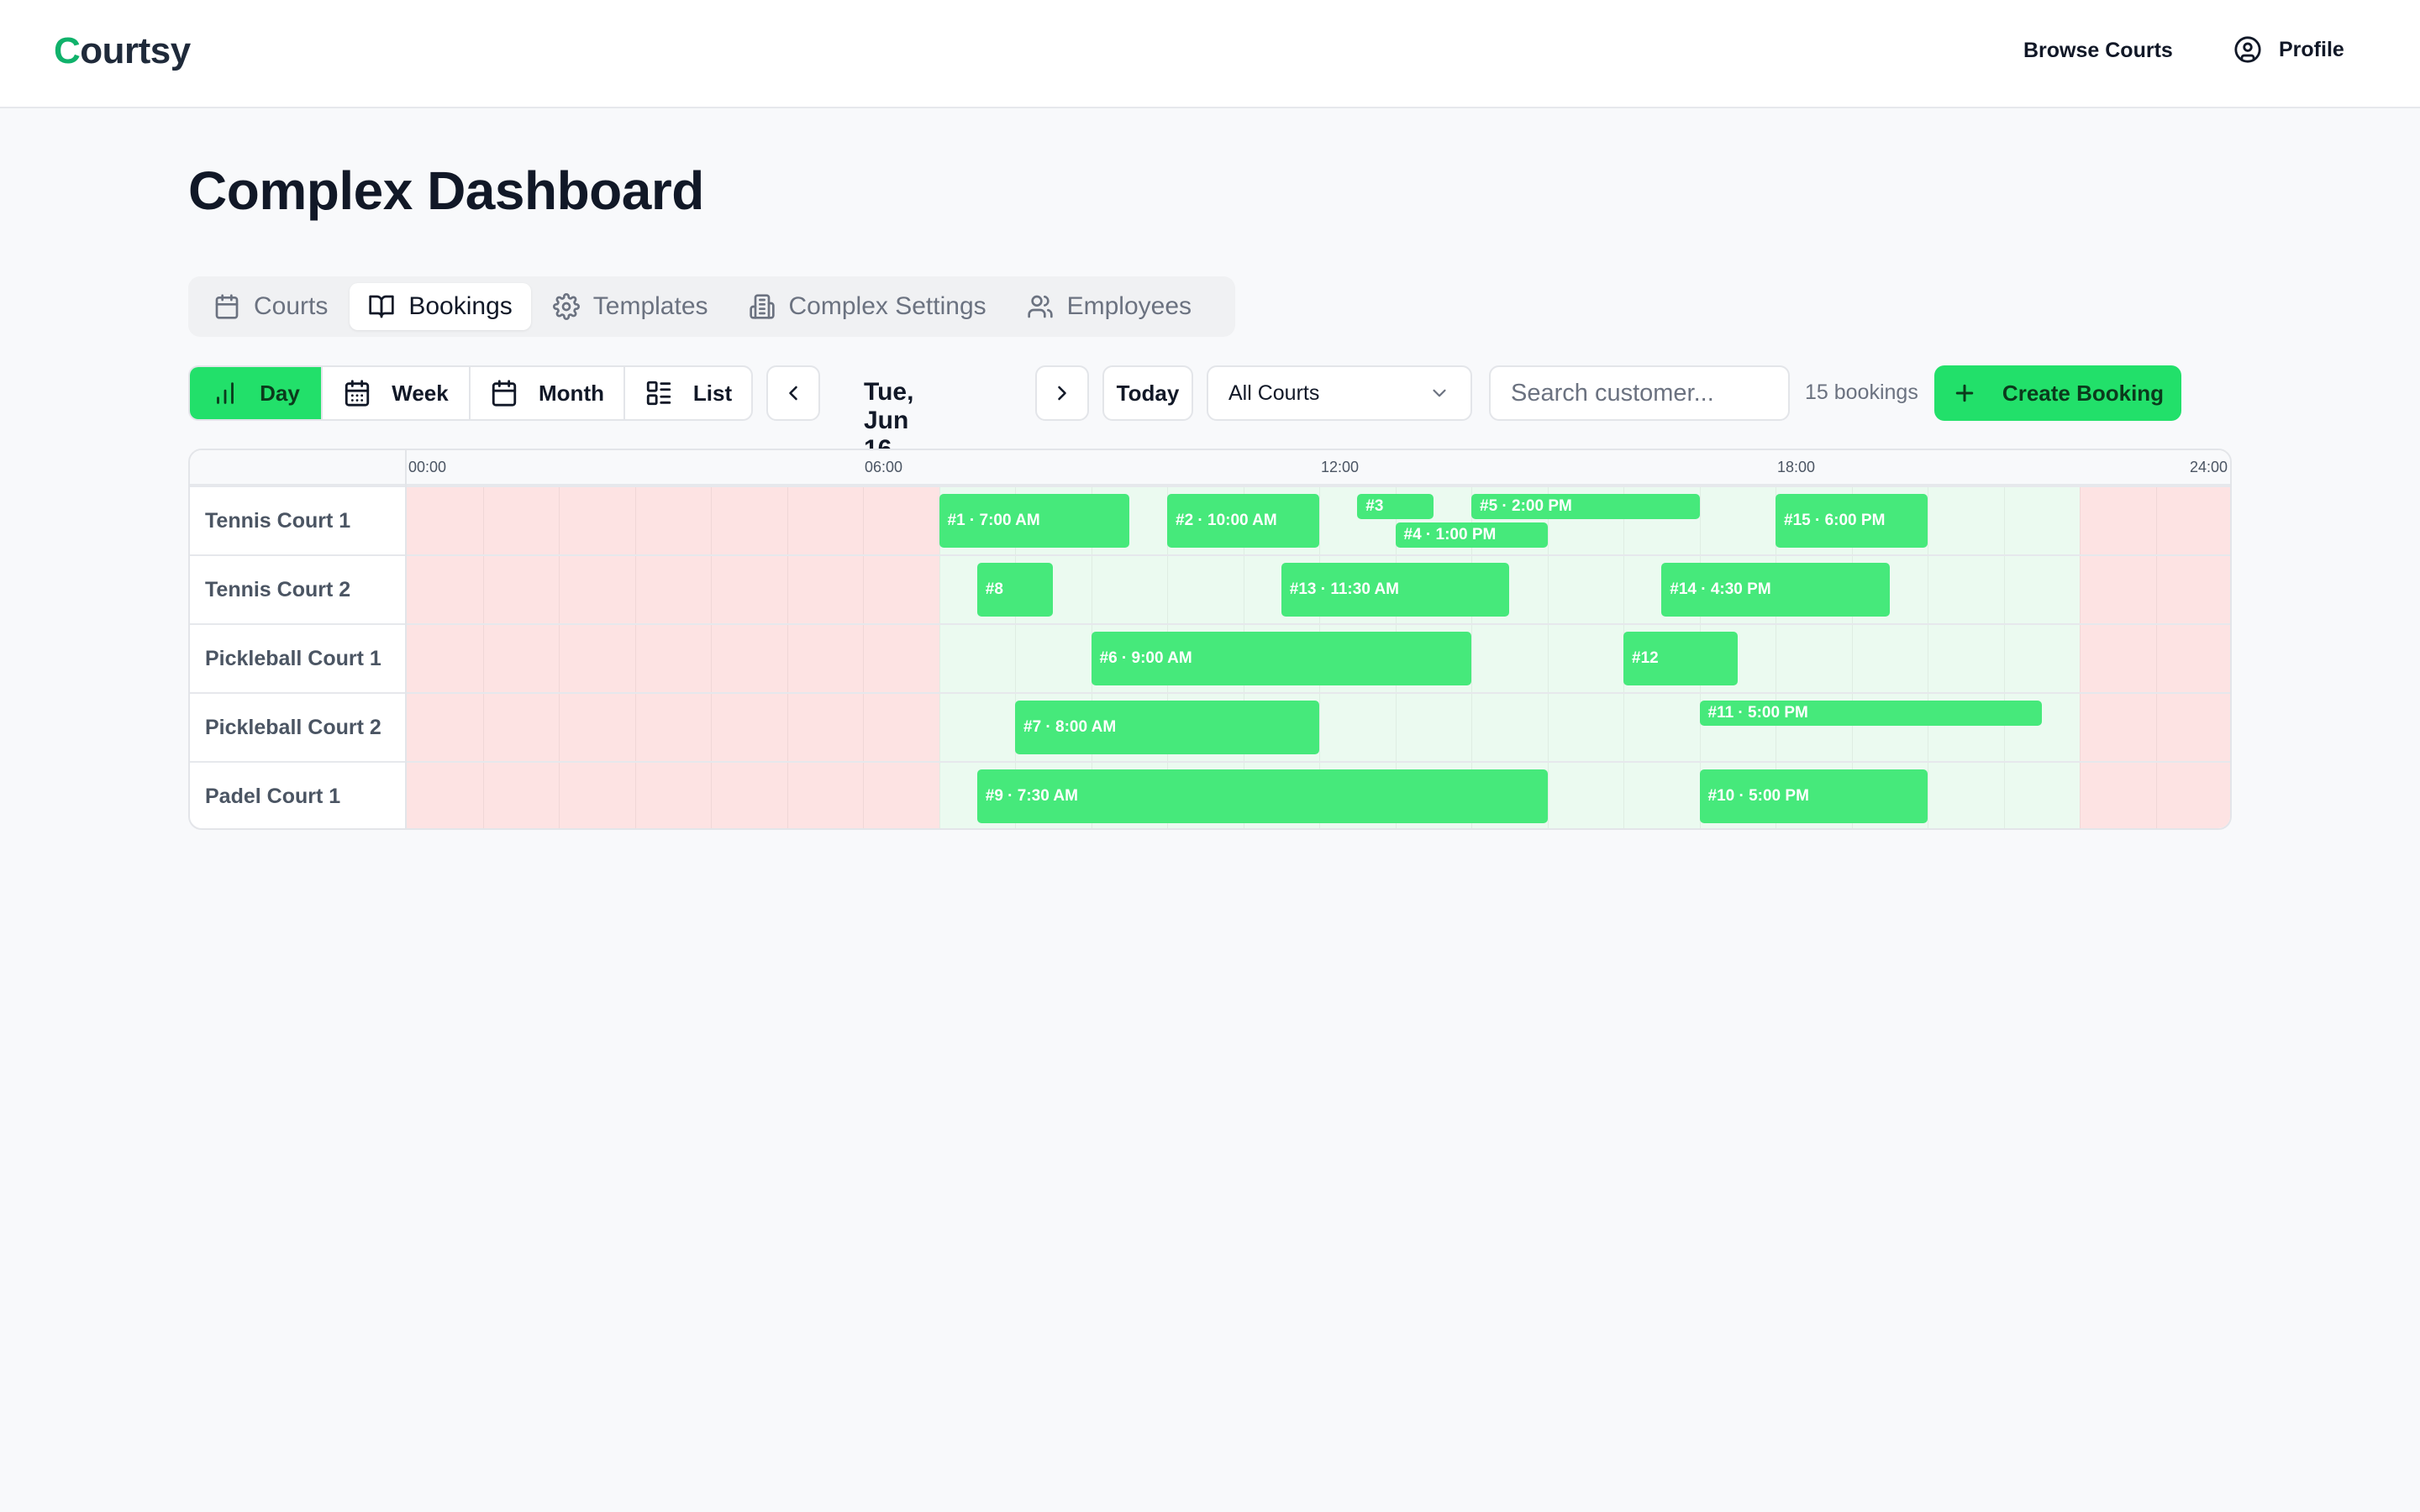 The width and height of the screenshot is (2420, 1512). Describe the element at coordinates (1797, 467) in the screenshot. I see `time-tick: 18:00` at that location.